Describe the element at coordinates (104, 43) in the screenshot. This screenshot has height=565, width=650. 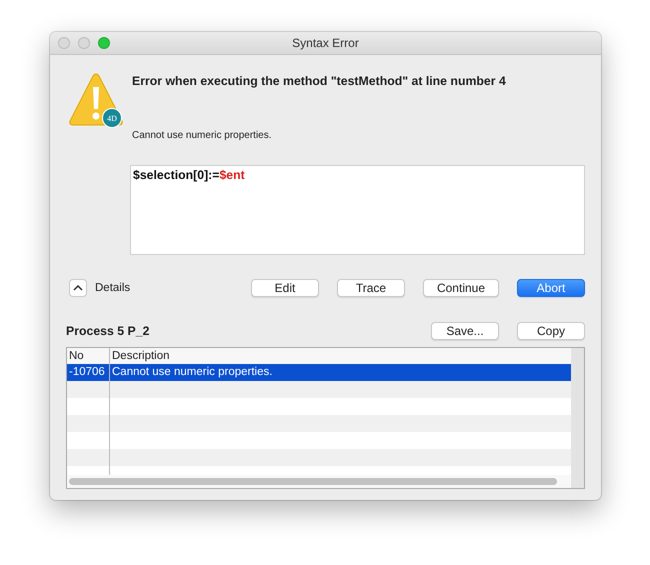
I see `window-zoom-button` at that location.